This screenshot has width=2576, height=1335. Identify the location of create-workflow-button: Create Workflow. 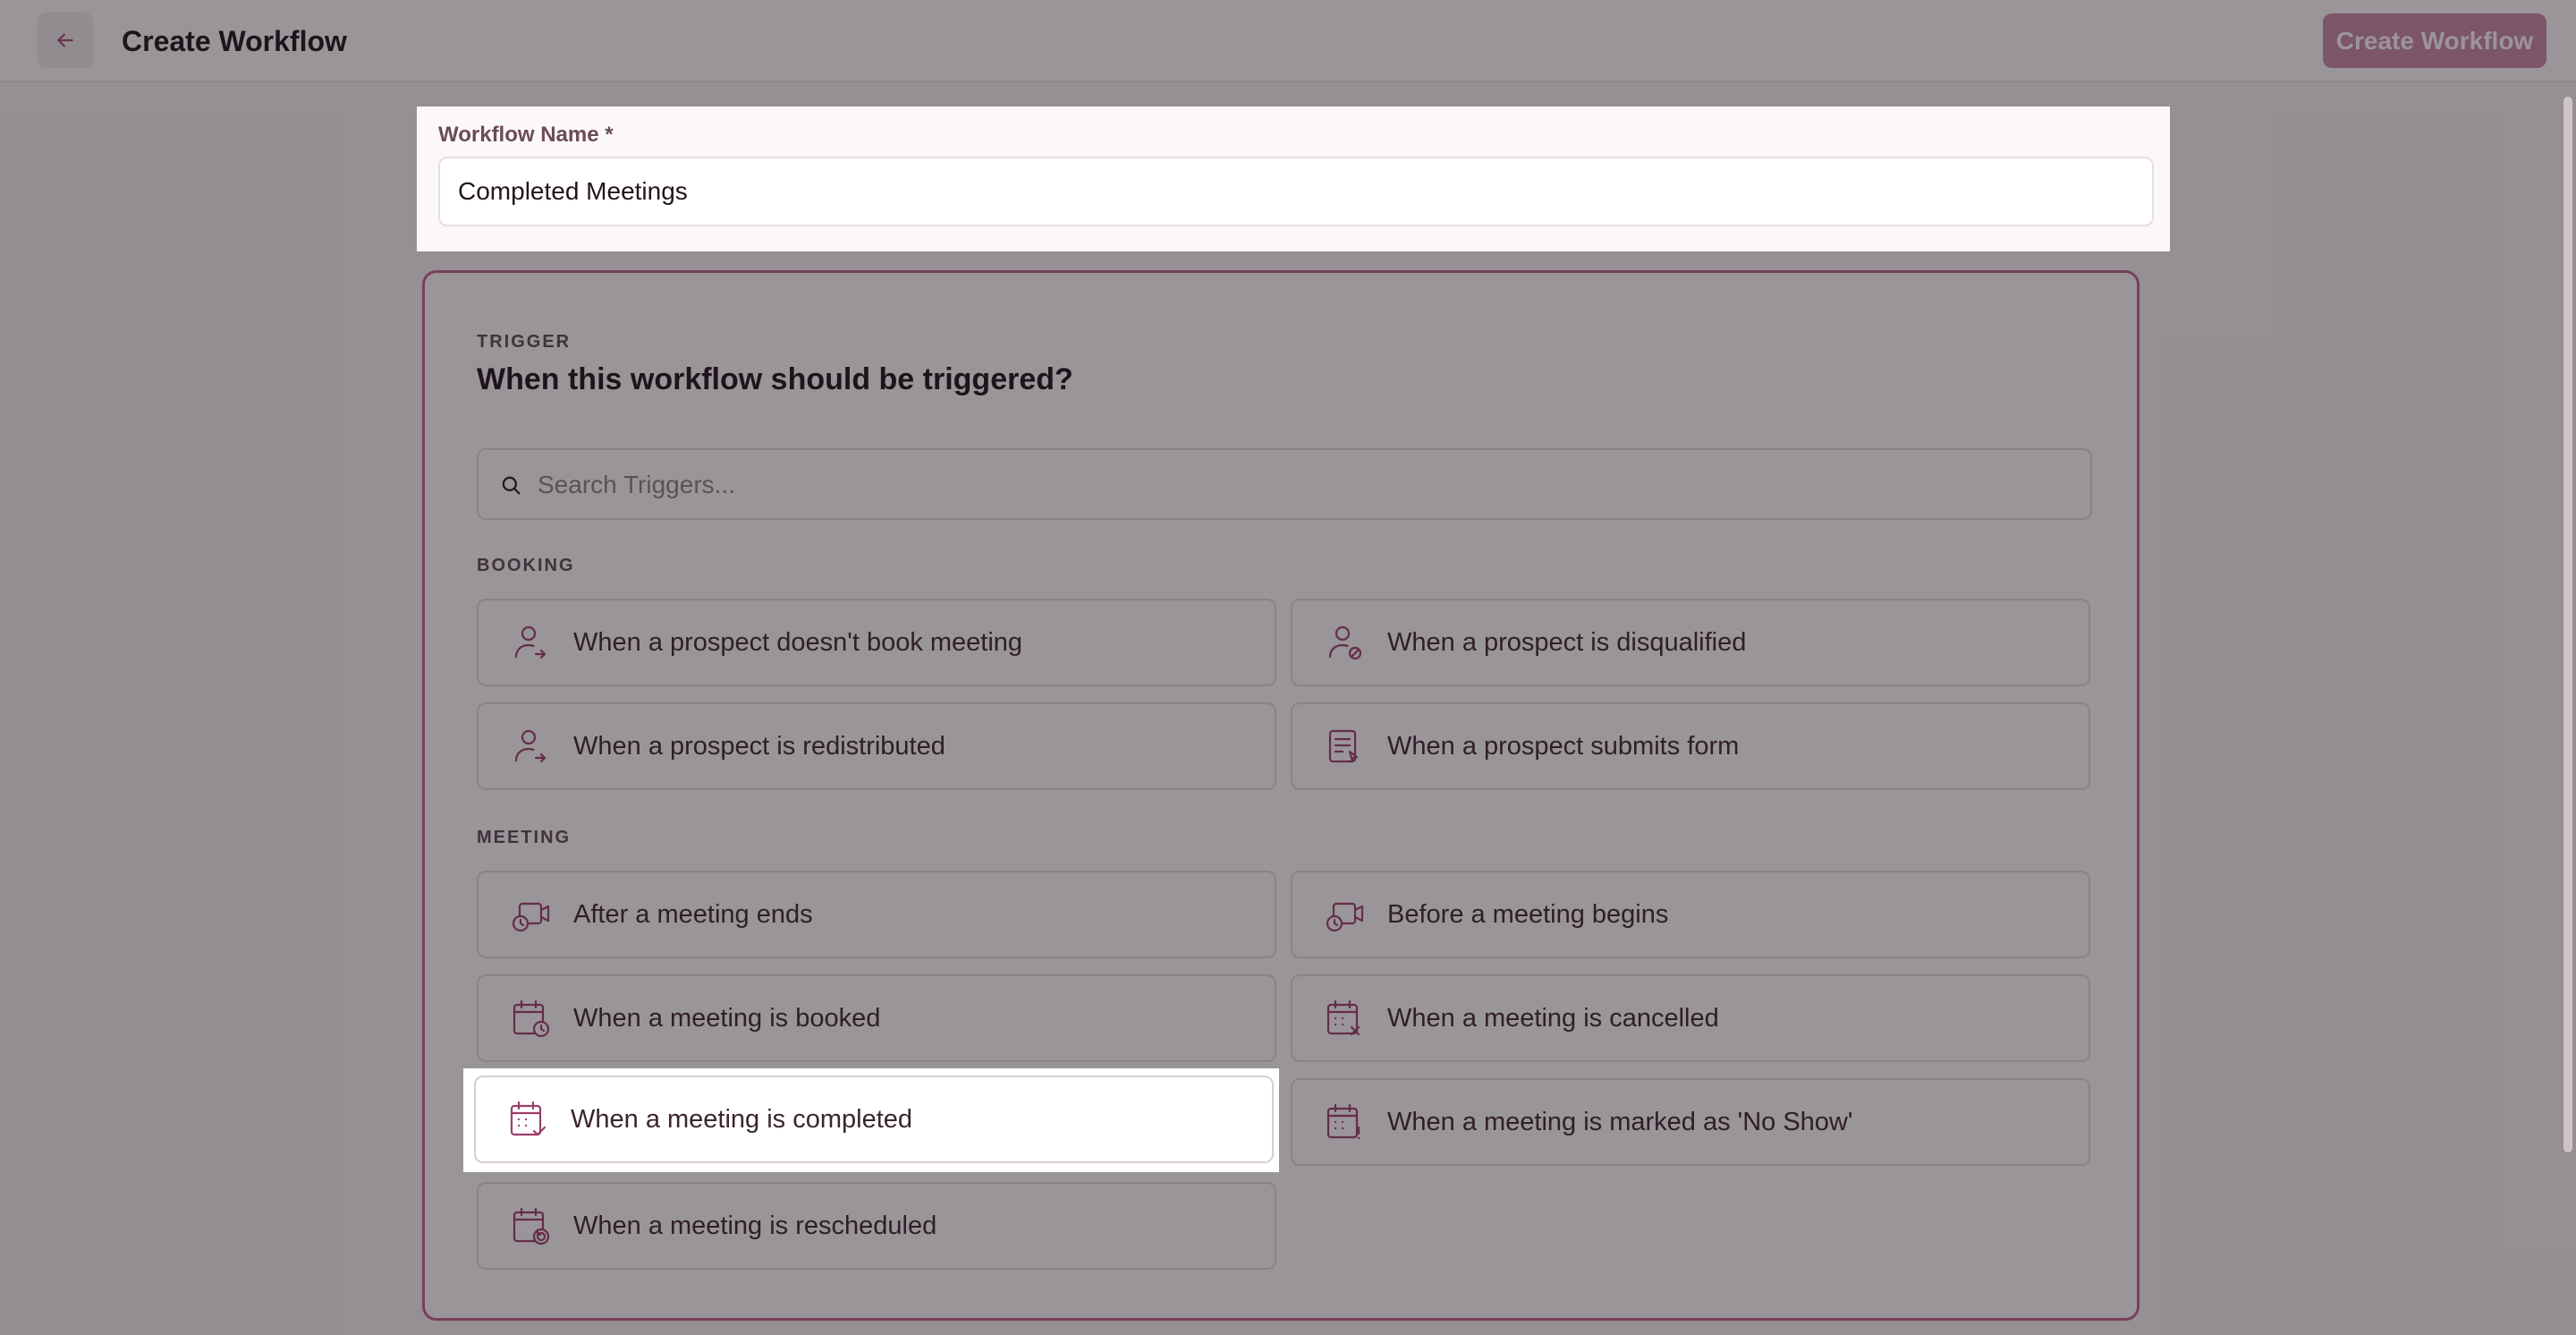
(2434, 40).